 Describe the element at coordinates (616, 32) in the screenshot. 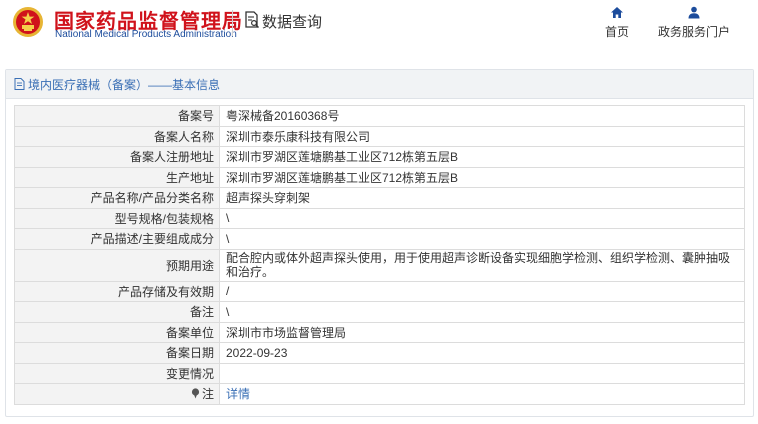

I see `nav-home-label: 首页` at that location.